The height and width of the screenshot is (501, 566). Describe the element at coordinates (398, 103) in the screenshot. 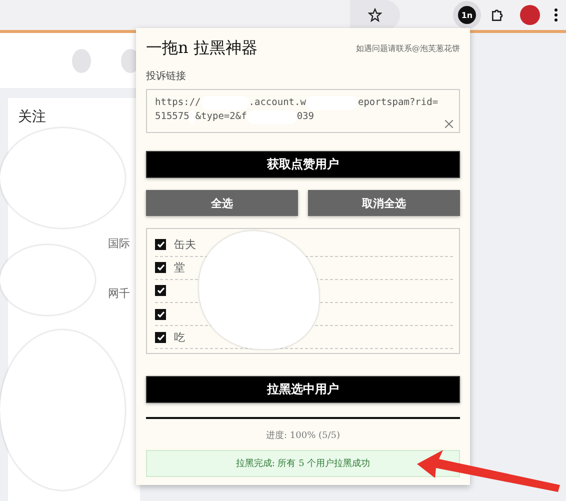

I see `link-text: eportspam?rid=` at that location.